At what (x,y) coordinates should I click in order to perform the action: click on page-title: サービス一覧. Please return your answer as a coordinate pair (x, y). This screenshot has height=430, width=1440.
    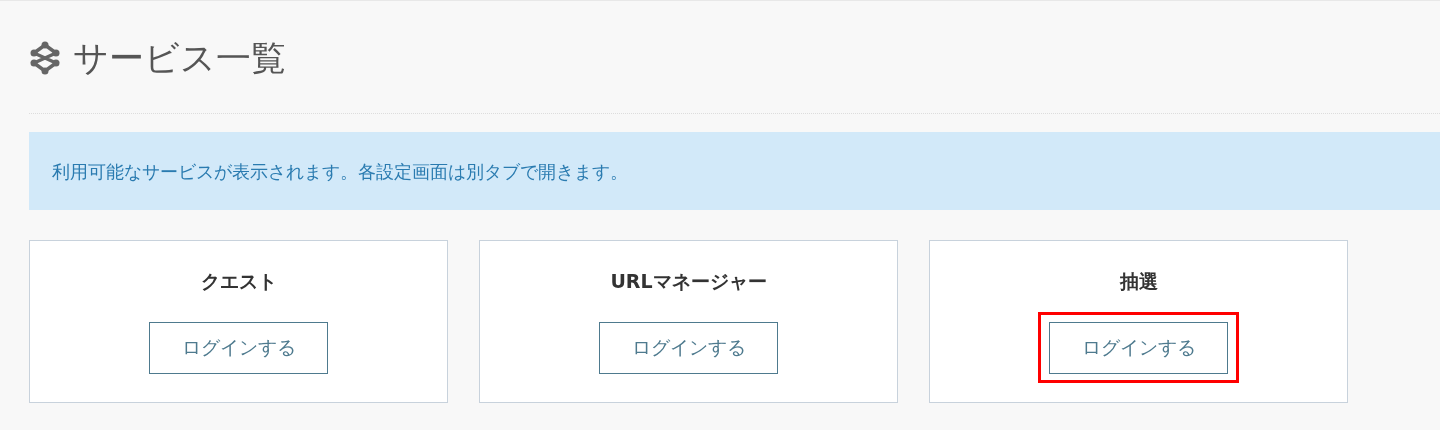
    Looking at the image, I should click on (179, 58).